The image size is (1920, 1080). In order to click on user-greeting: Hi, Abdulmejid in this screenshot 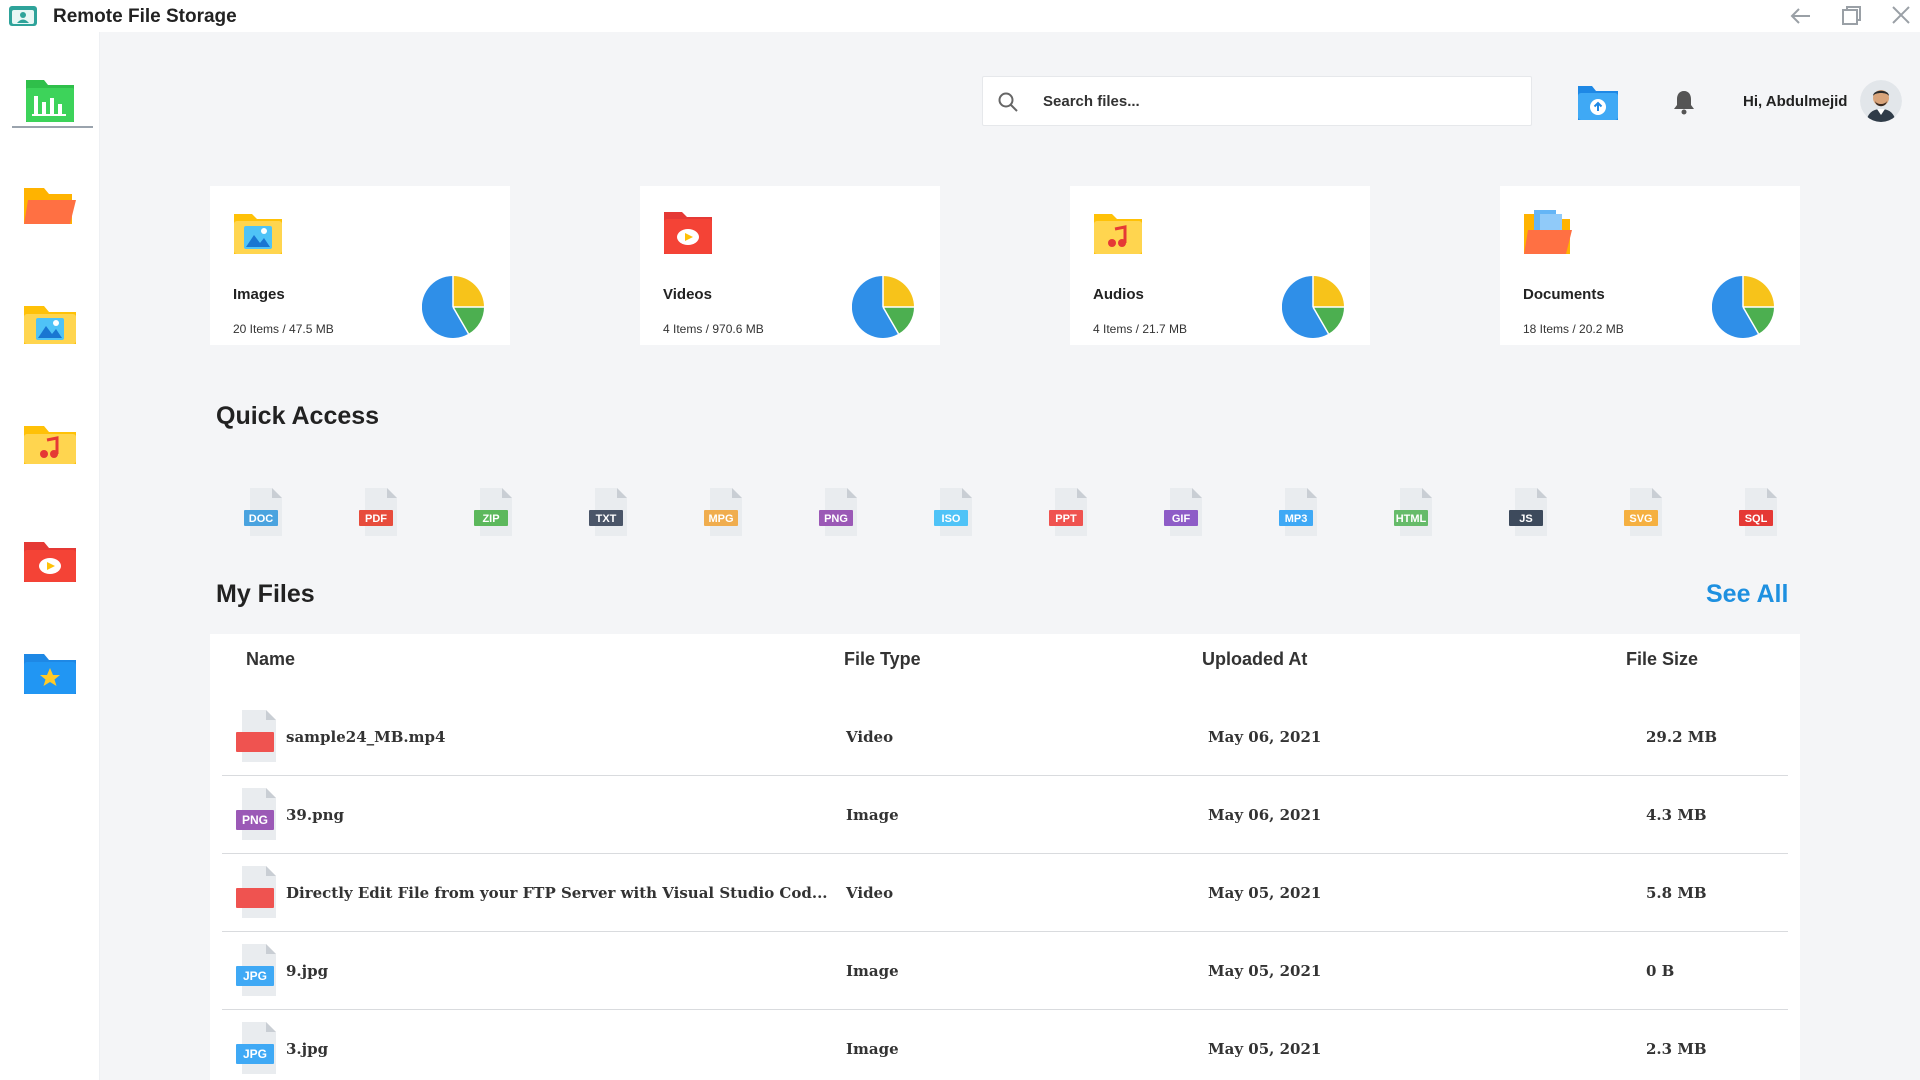, I will do `click(1795, 101)`.